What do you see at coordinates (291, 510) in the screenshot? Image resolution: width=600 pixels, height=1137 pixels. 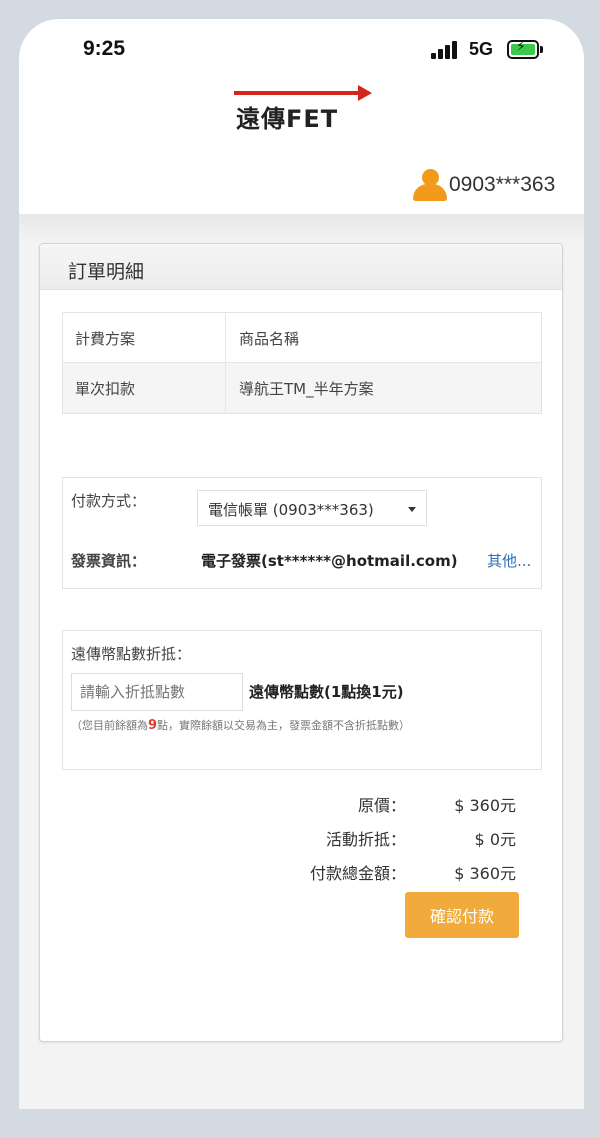 I see `payment-method-value: 電信帳單 (0903***363)` at bounding box center [291, 510].